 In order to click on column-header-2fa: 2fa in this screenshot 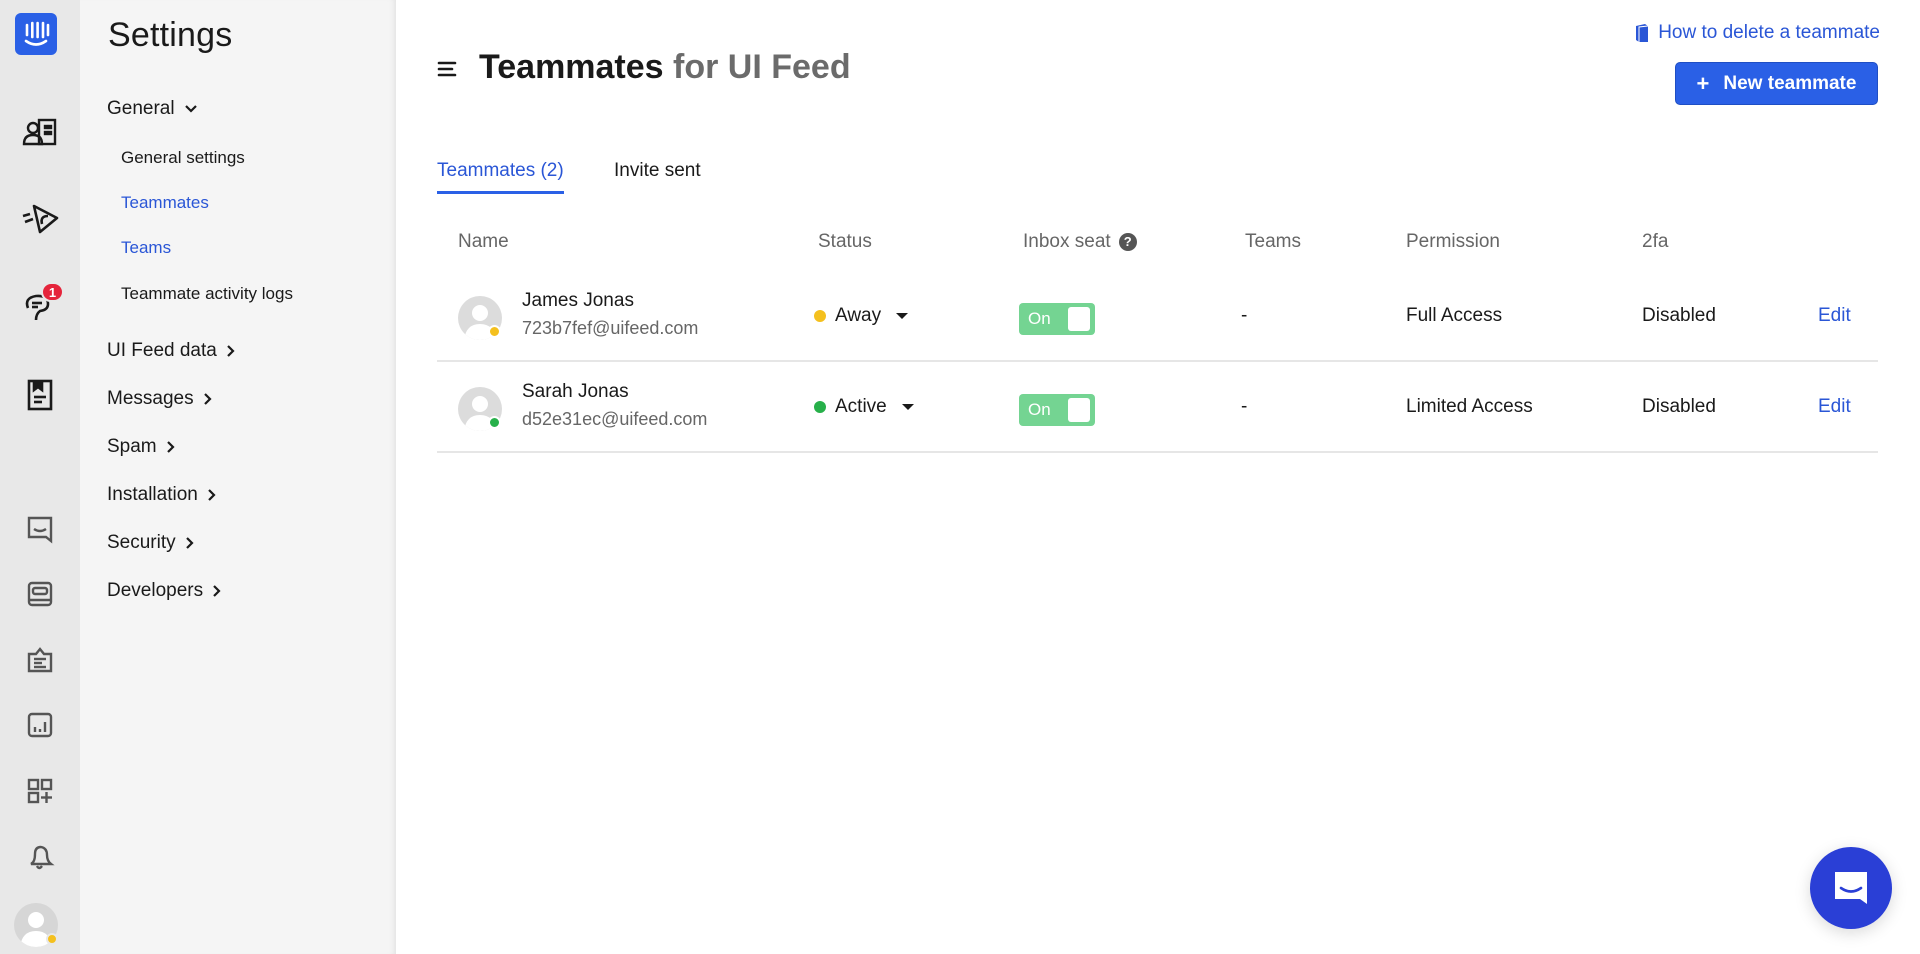, I will do `click(1655, 241)`.